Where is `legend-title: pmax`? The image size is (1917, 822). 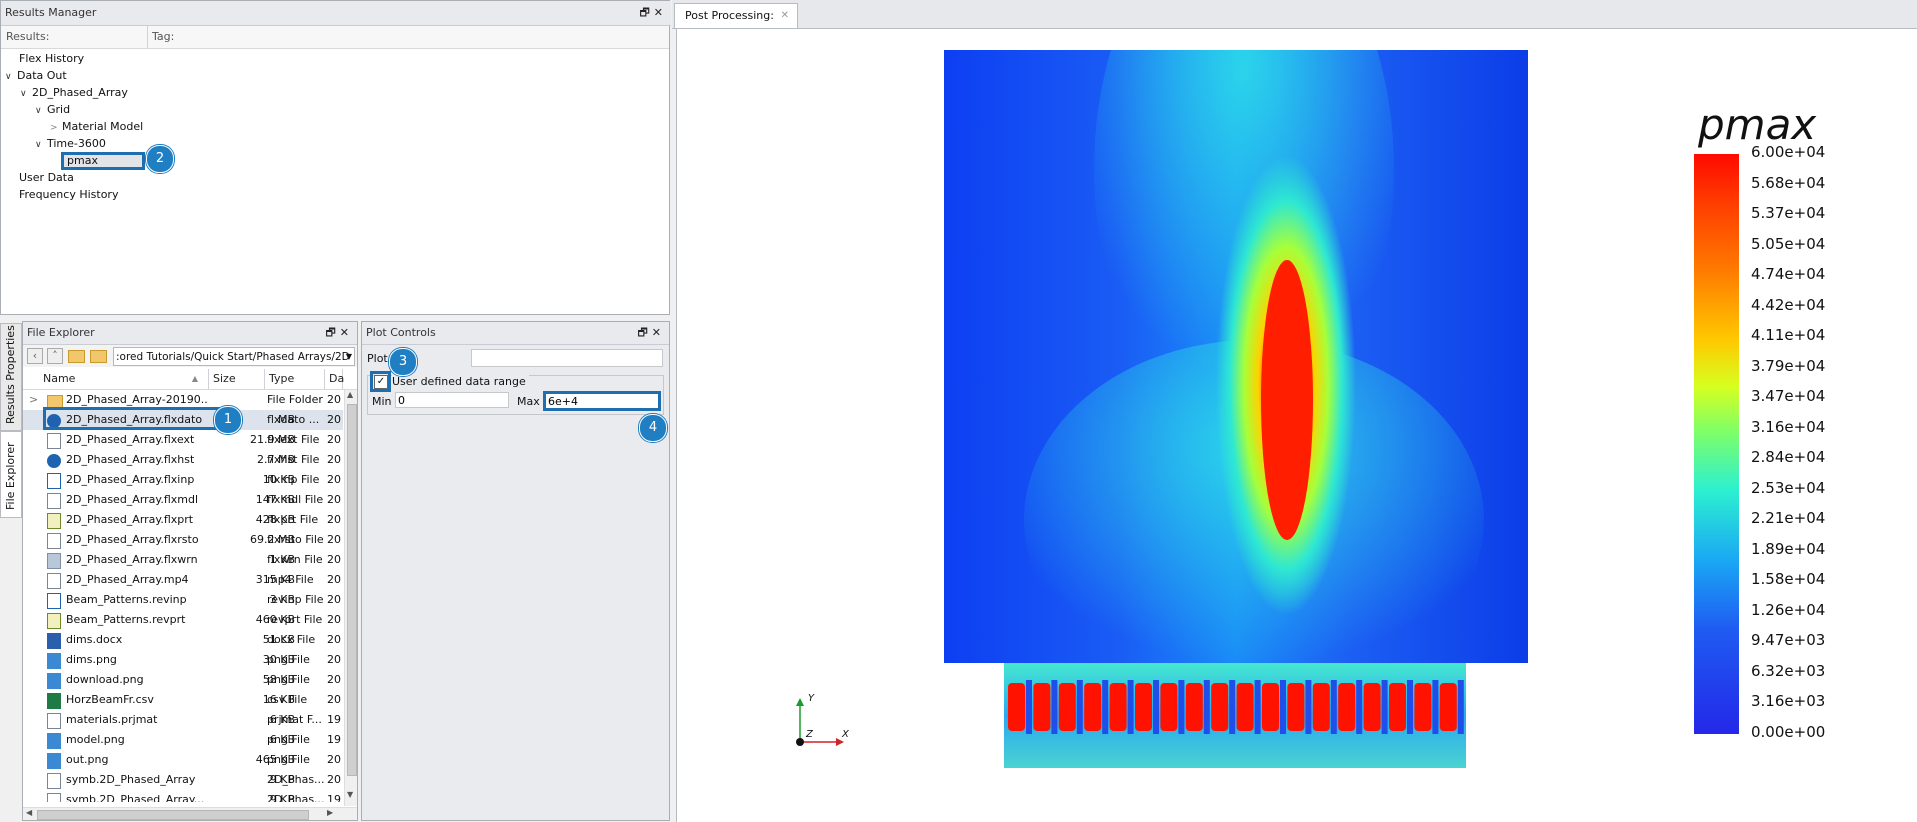 legend-title: pmax is located at coordinates (1757, 124).